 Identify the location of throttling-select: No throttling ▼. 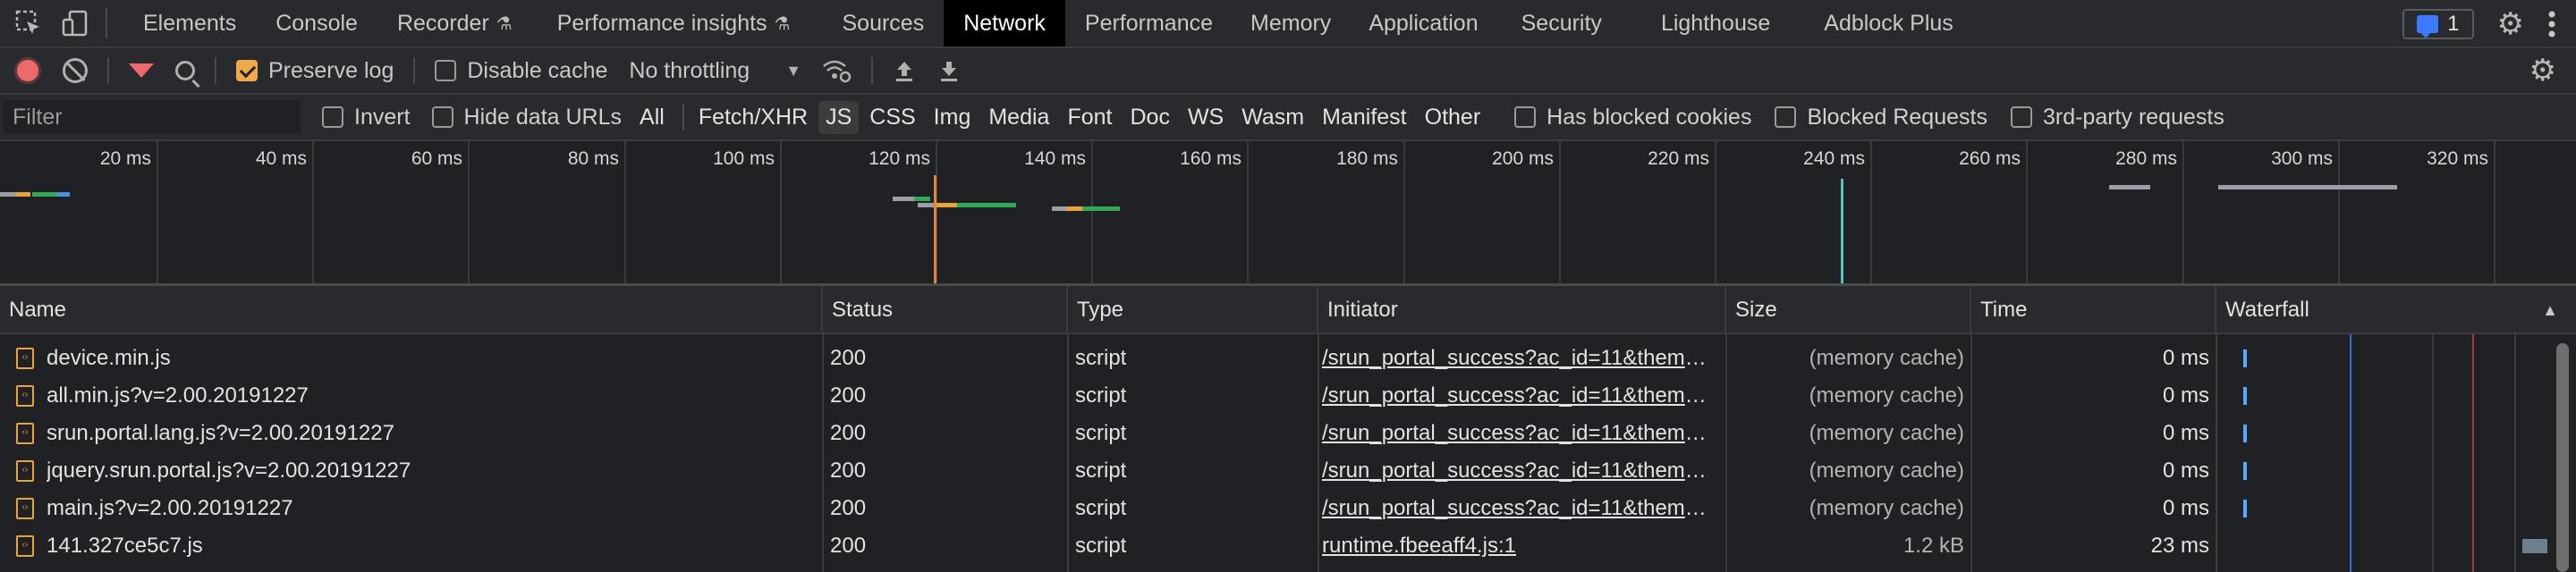
(715, 71).